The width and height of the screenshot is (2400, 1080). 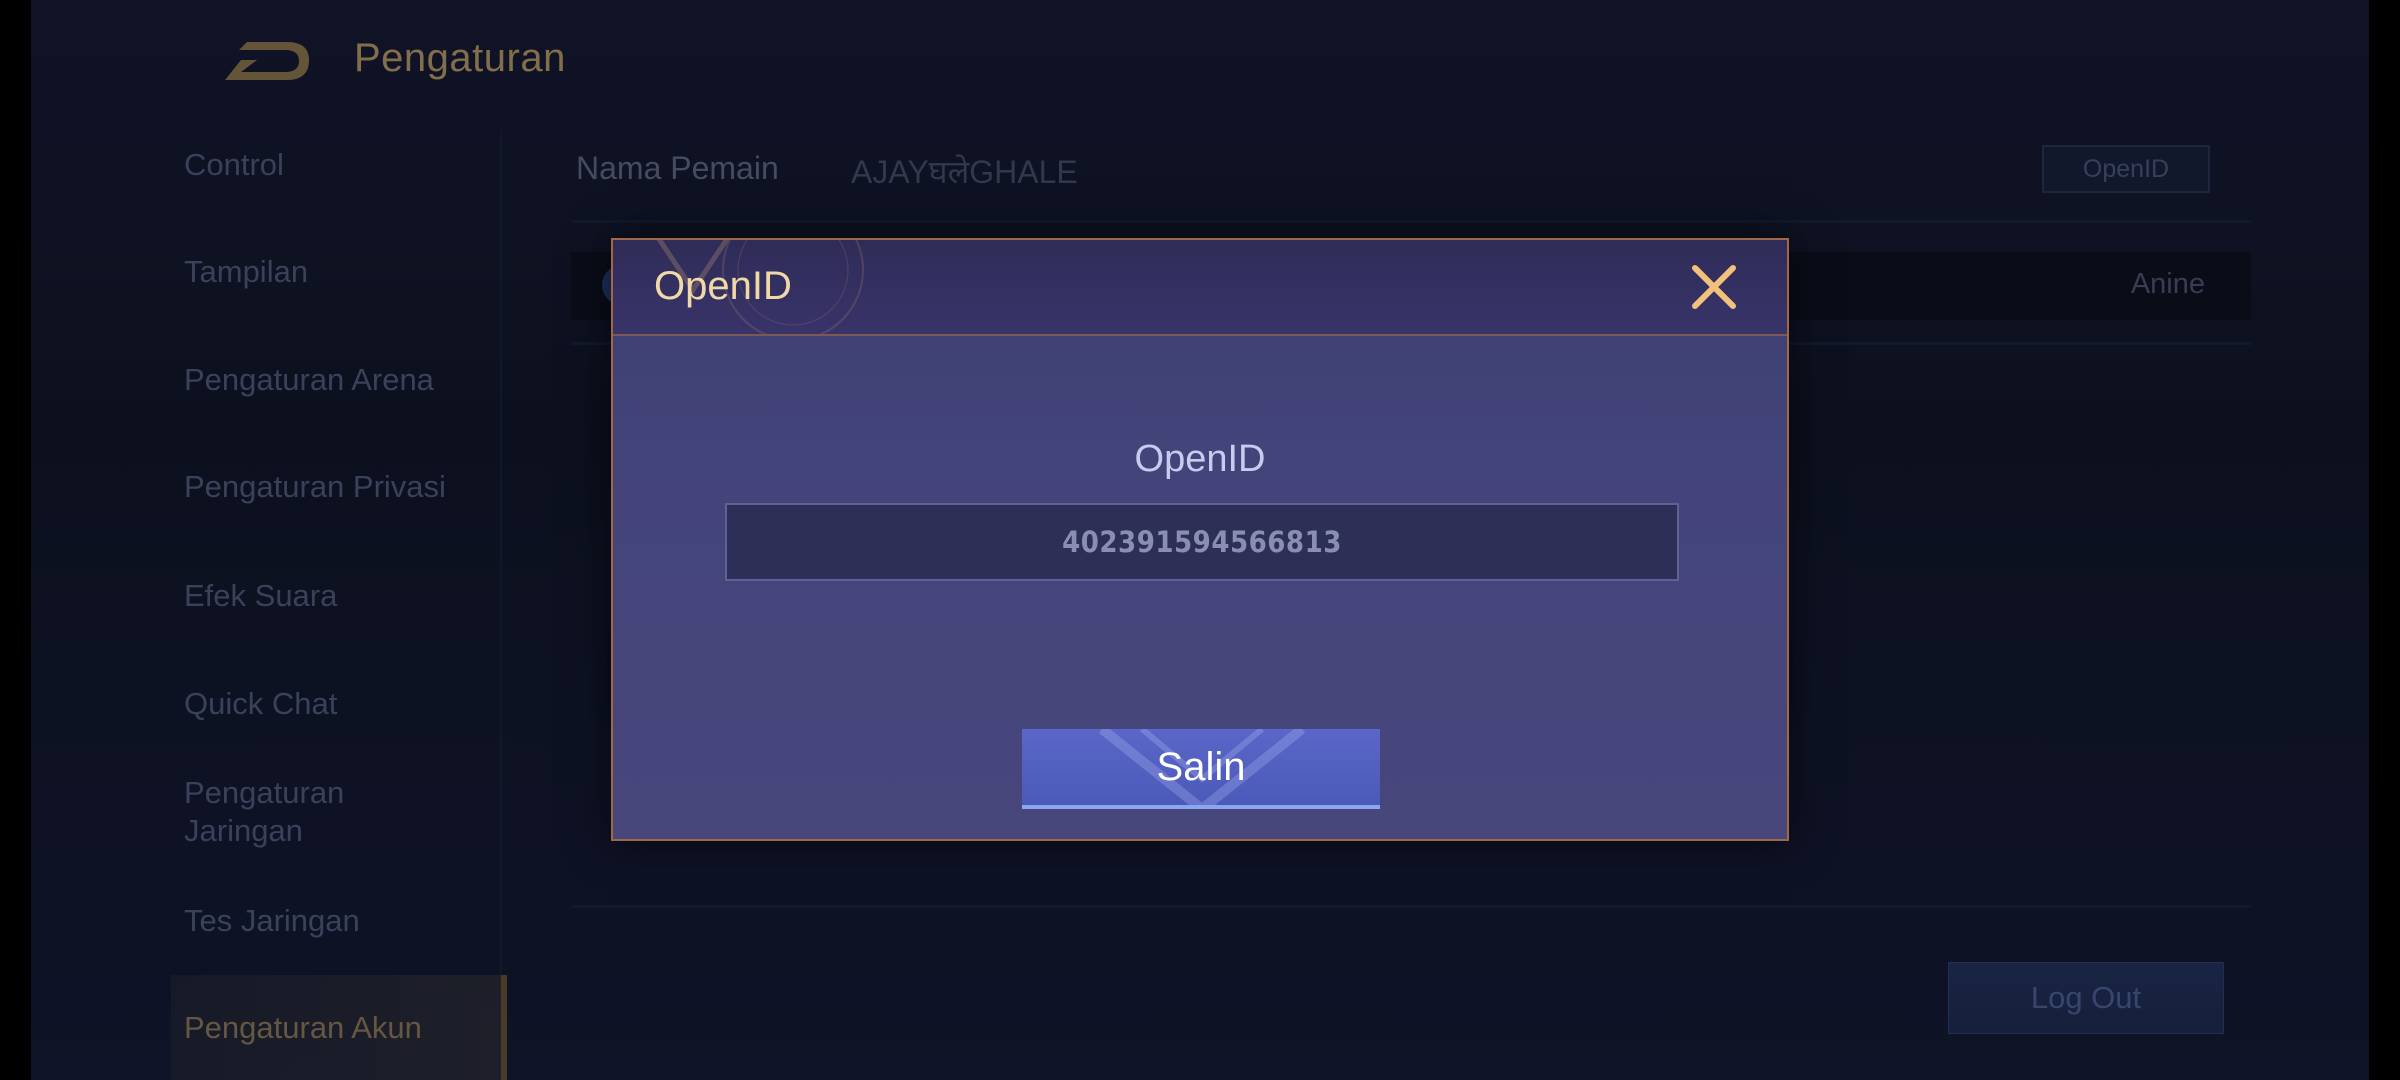 I want to click on close-icon, so click(x=1714, y=287).